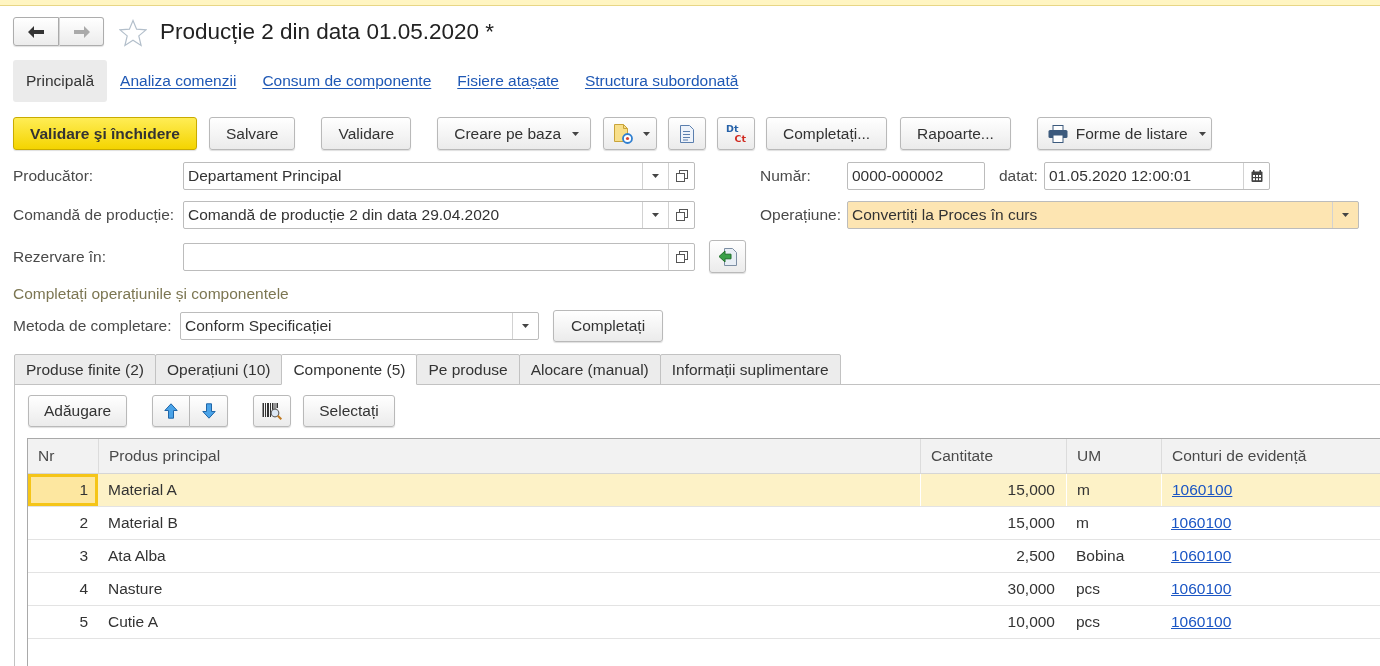 The height and width of the screenshot is (666, 1380). What do you see at coordinates (439, 215) in the screenshot?
I see `production-order-field: Comandă de producție 2 din data 29.04.2020` at bounding box center [439, 215].